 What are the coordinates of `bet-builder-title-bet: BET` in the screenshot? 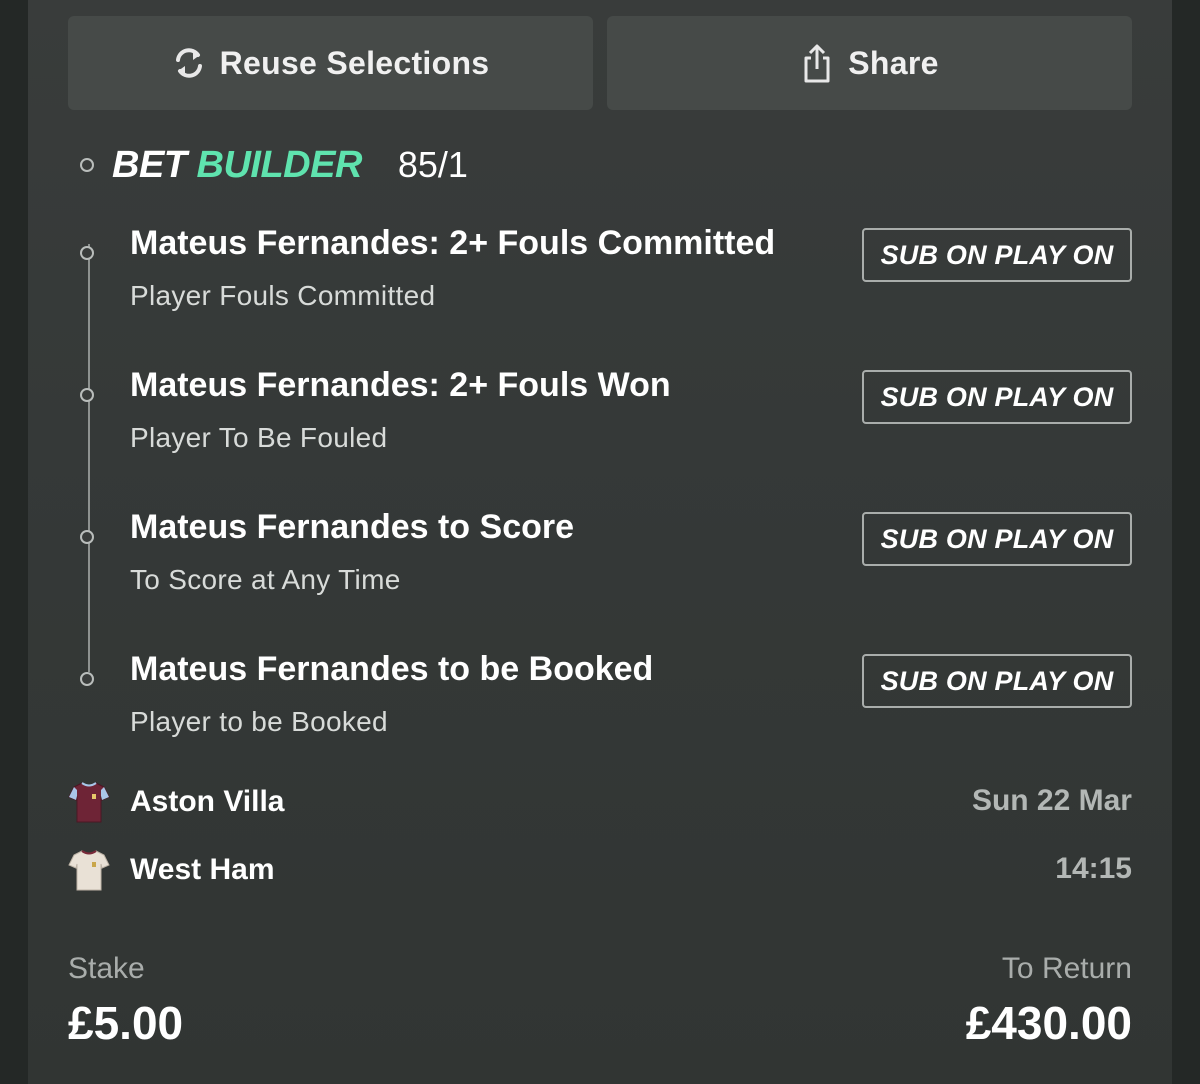 It's located at (149, 164).